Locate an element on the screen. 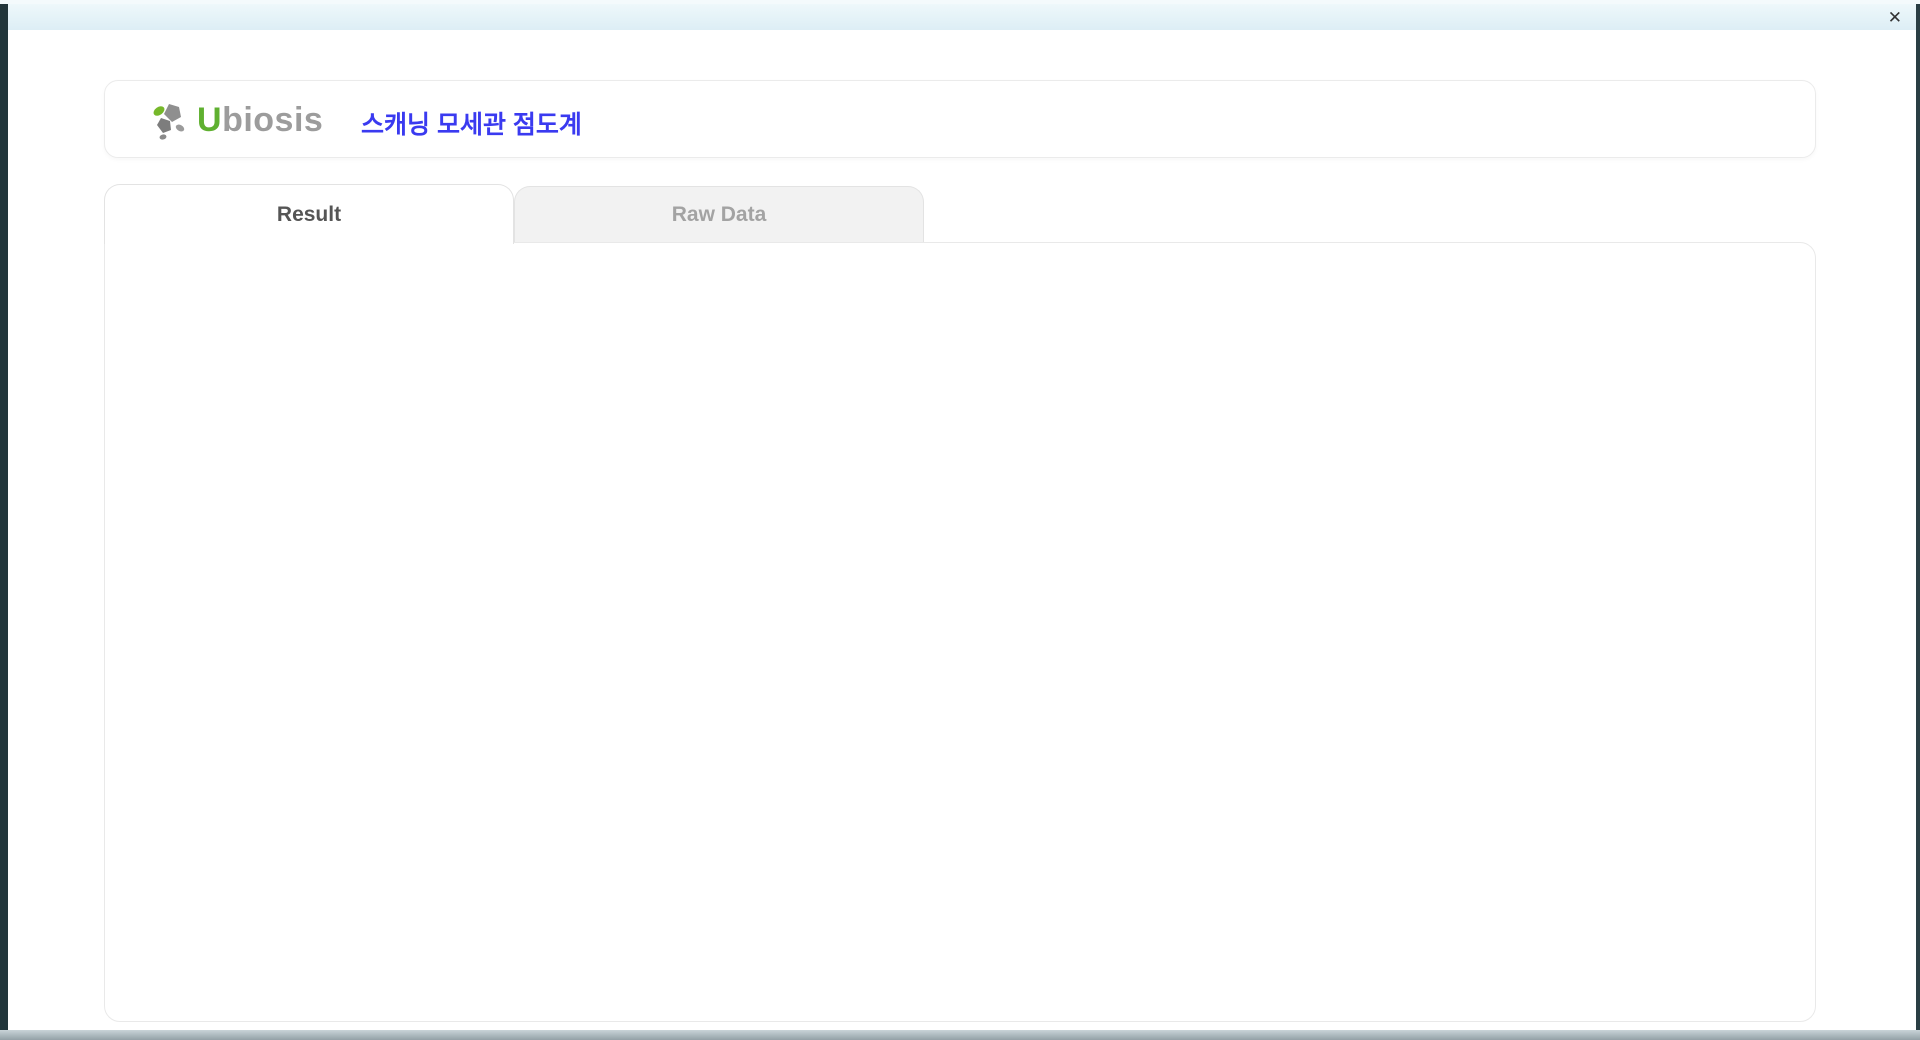 The width and height of the screenshot is (1920, 1040). app-title: 스캐닝 모세관 점도계 is located at coordinates (471, 125).